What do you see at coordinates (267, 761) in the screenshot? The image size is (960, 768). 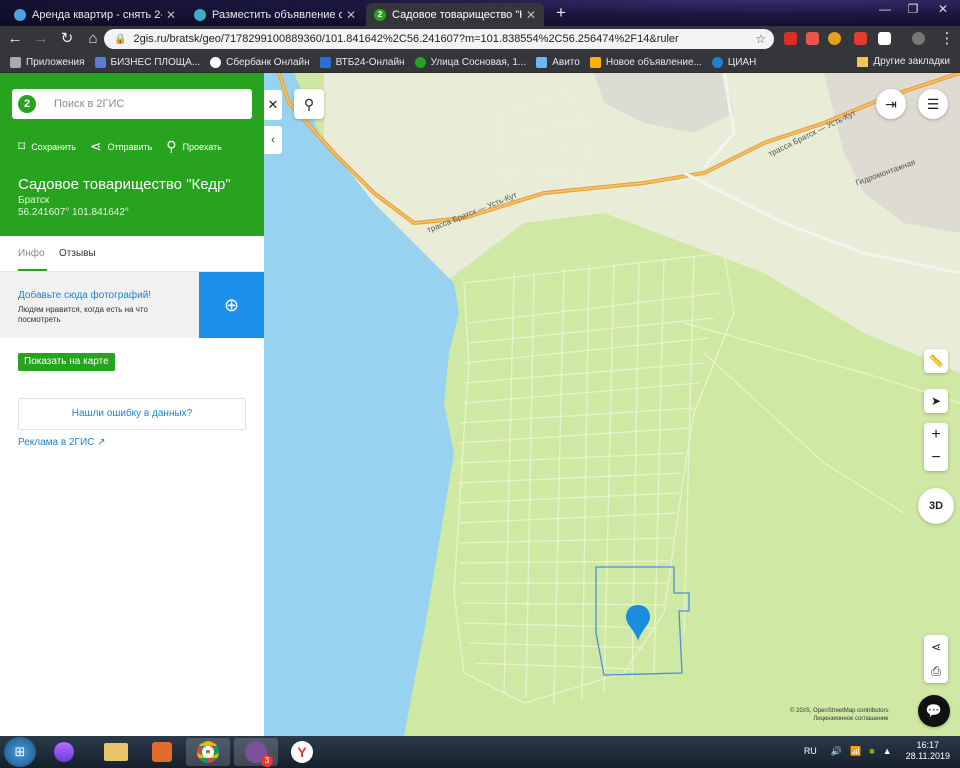 I see `notification-badge: 3` at bounding box center [267, 761].